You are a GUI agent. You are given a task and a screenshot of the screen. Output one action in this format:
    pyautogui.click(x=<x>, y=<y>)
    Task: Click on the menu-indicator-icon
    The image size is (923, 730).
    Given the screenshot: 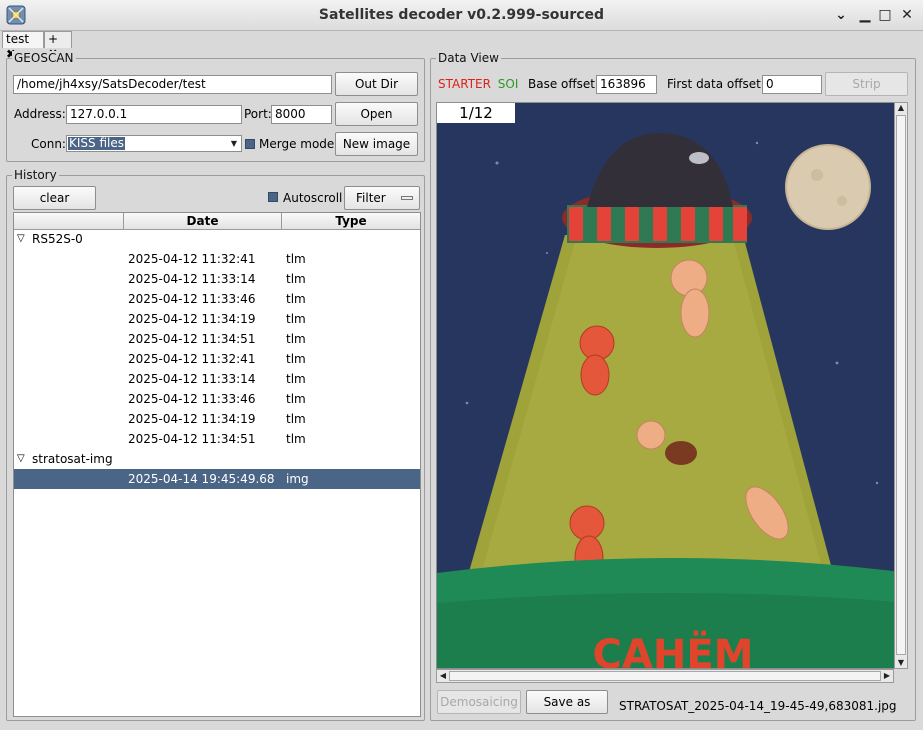 What is the action you would take?
    pyautogui.click(x=407, y=198)
    